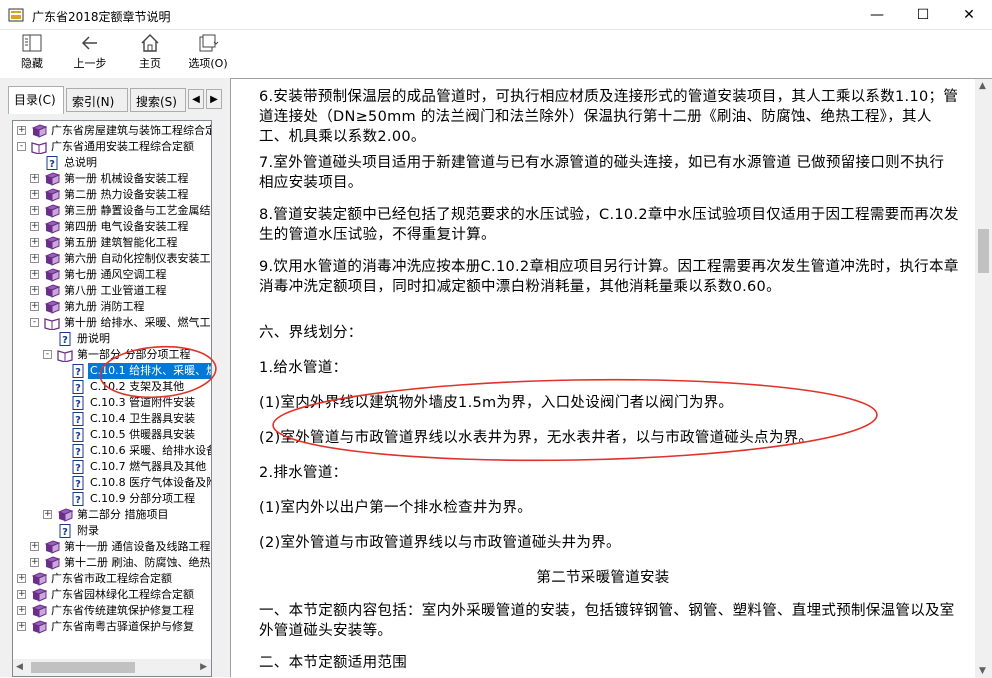 This screenshot has width=992, height=678. Describe the element at coordinates (983, 251) in the screenshot. I see `content-scroll-thumb` at that location.